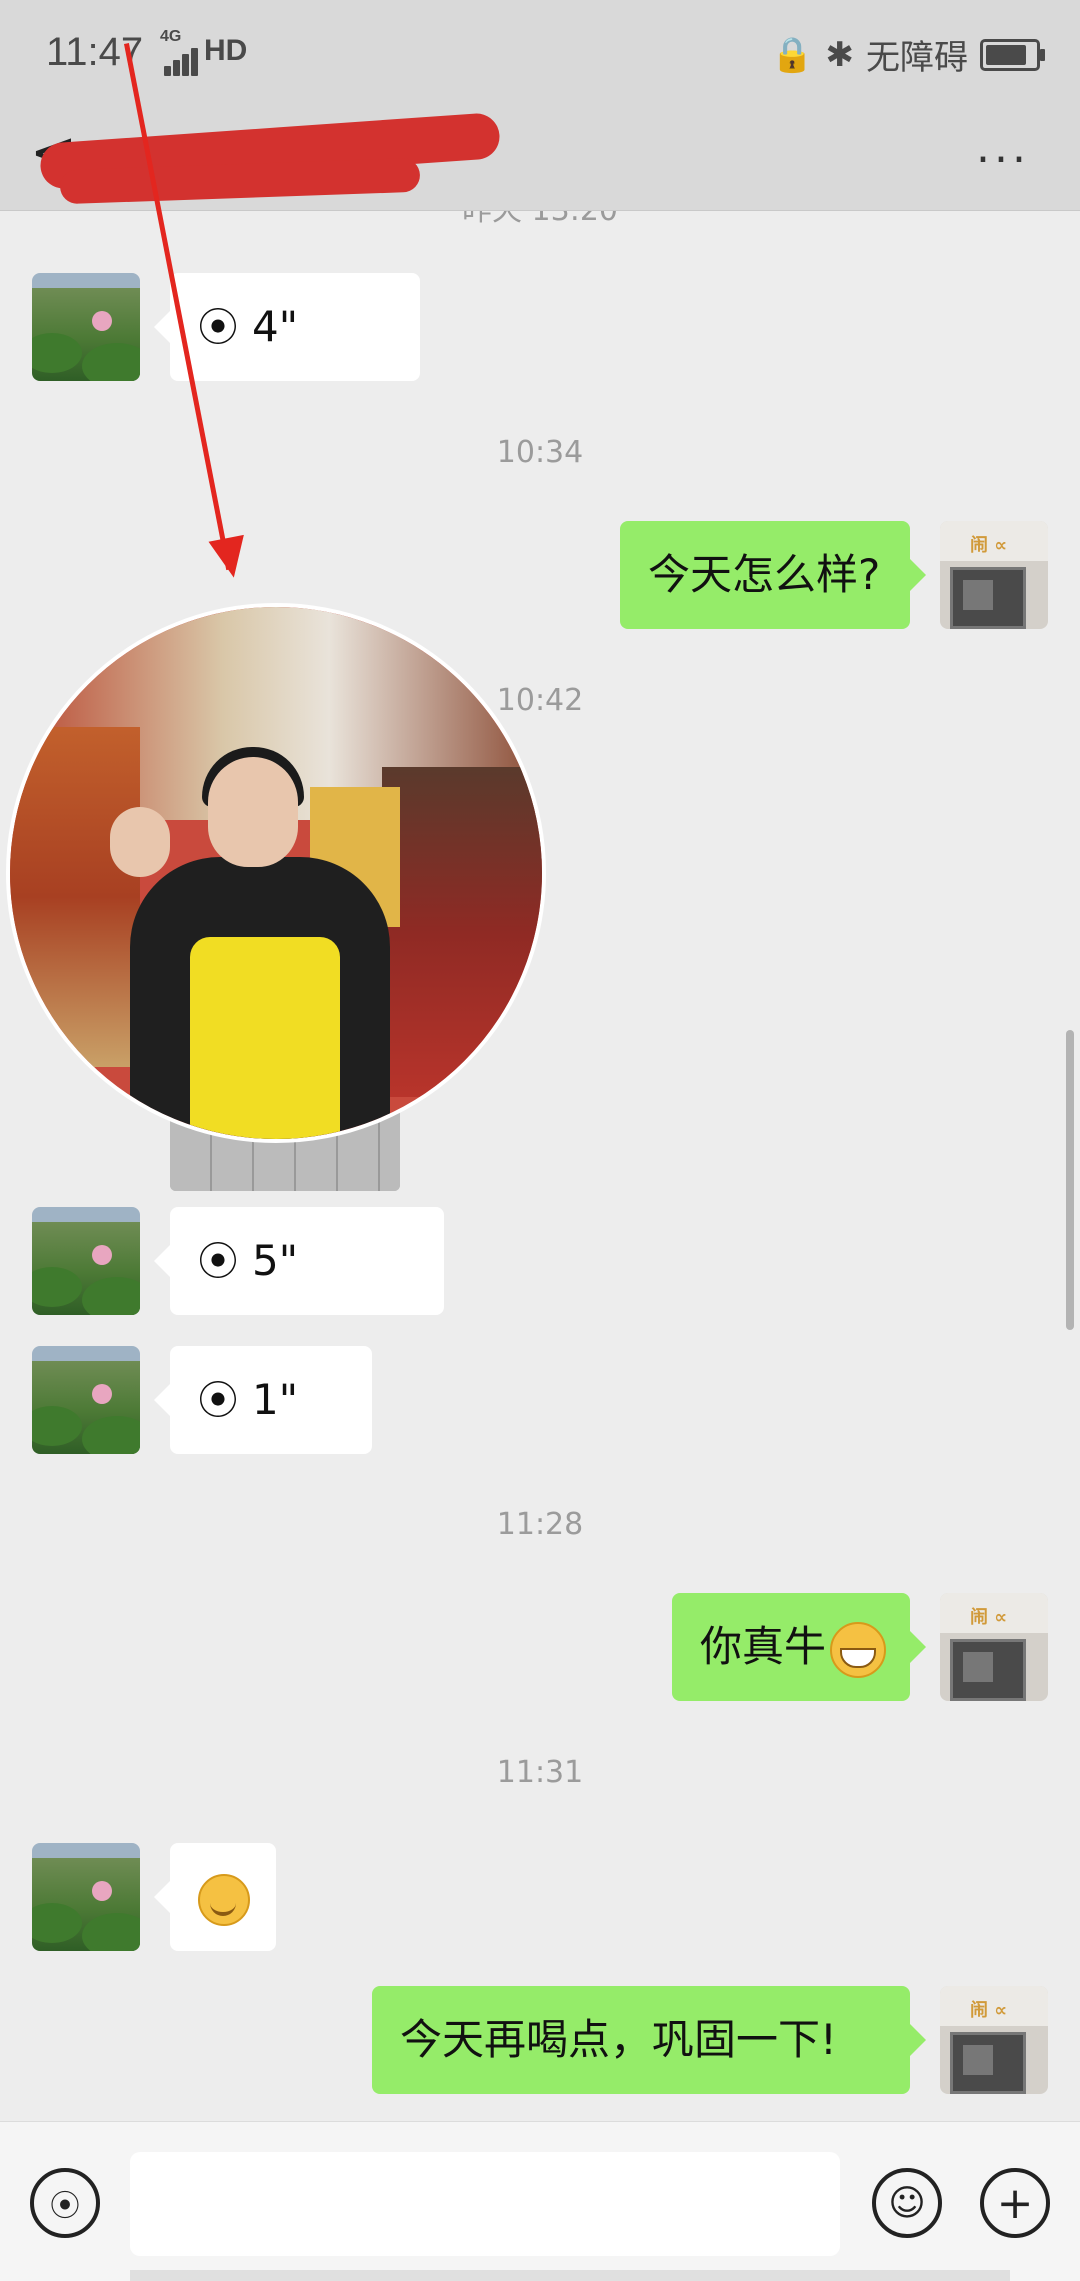  What do you see at coordinates (485, 2204) in the screenshot?
I see `message-input` at bounding box center [485, 2204].